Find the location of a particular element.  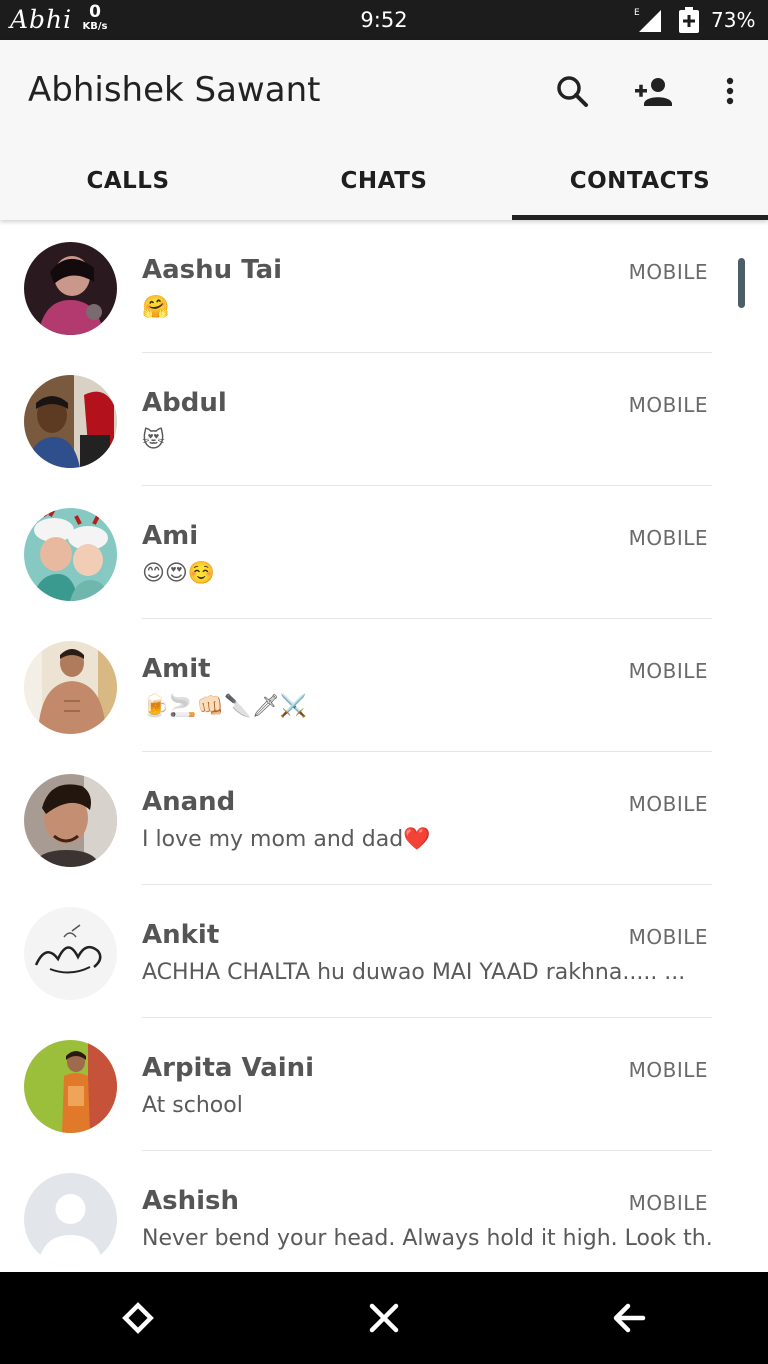

contact-name: Ami is located at coordinates (170, 536).